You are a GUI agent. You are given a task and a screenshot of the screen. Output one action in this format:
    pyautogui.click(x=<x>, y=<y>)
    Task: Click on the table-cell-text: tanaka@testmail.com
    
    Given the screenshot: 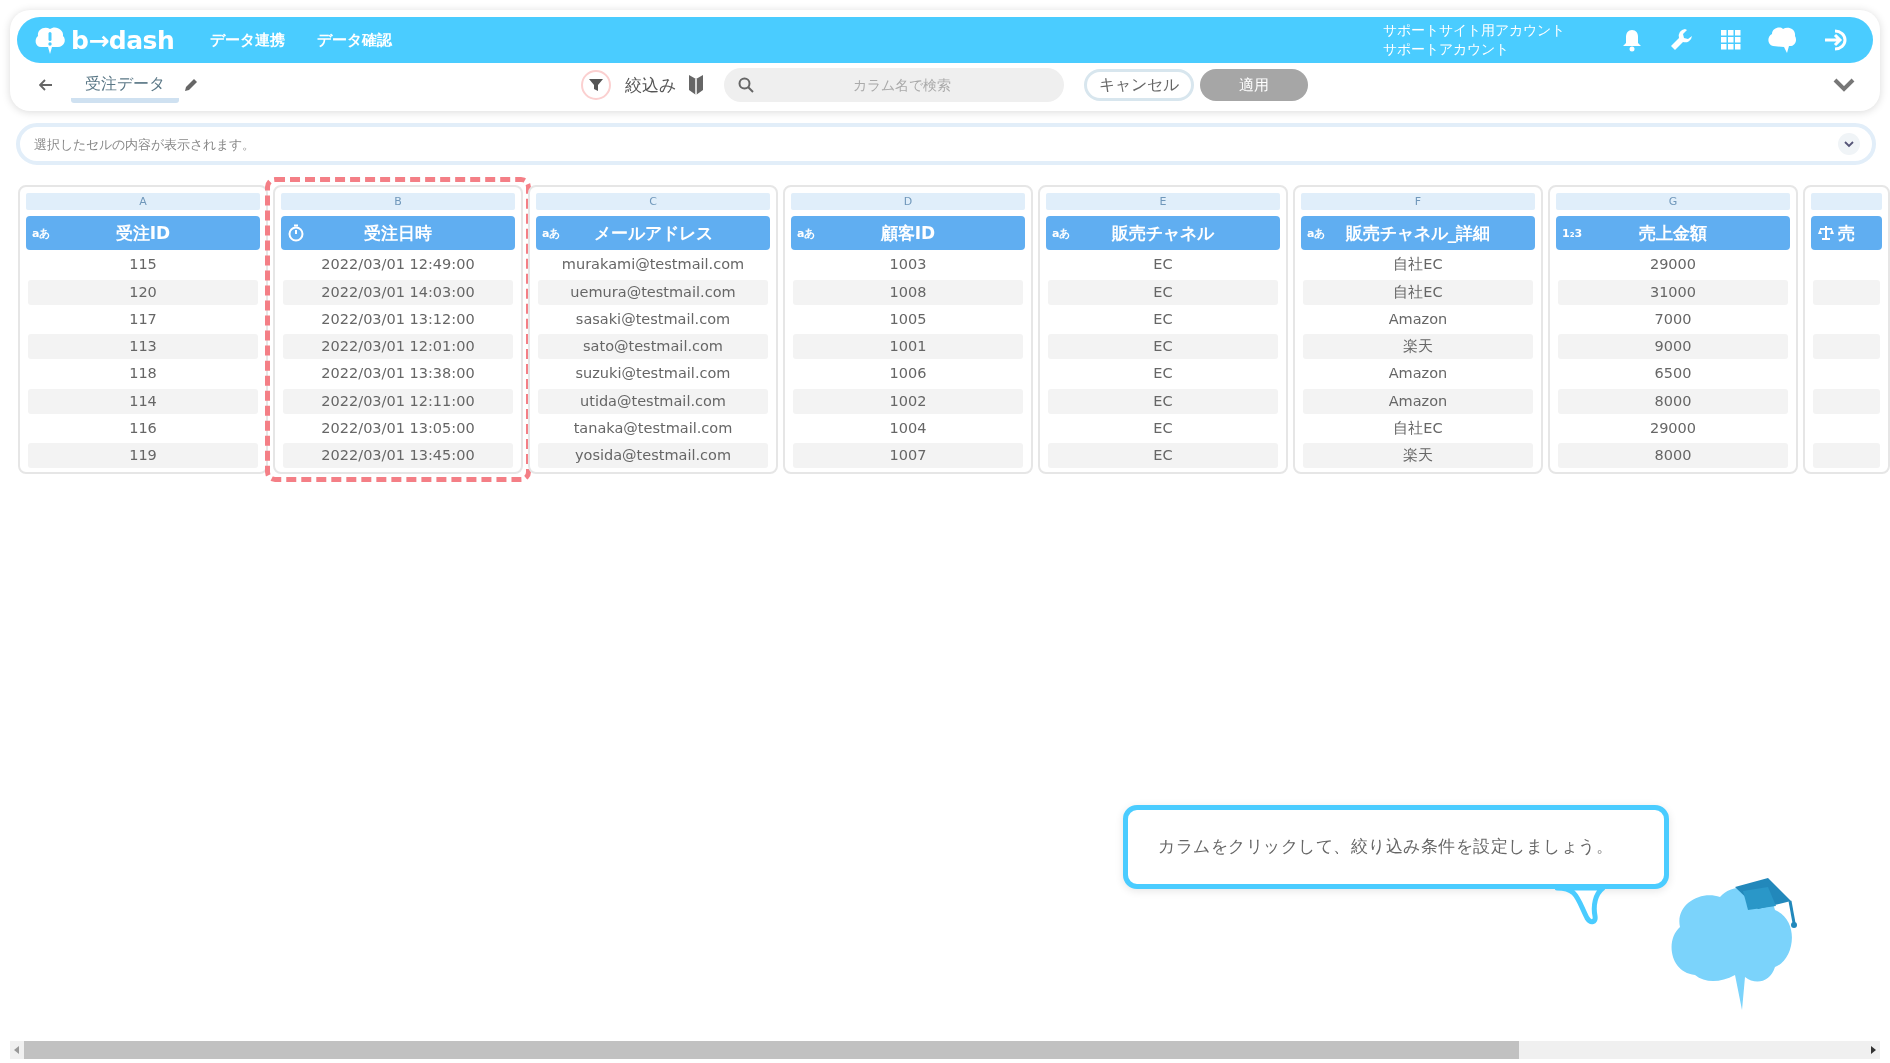 What is the action you would take?
    pyautogui.click(x=653, y=428)
    